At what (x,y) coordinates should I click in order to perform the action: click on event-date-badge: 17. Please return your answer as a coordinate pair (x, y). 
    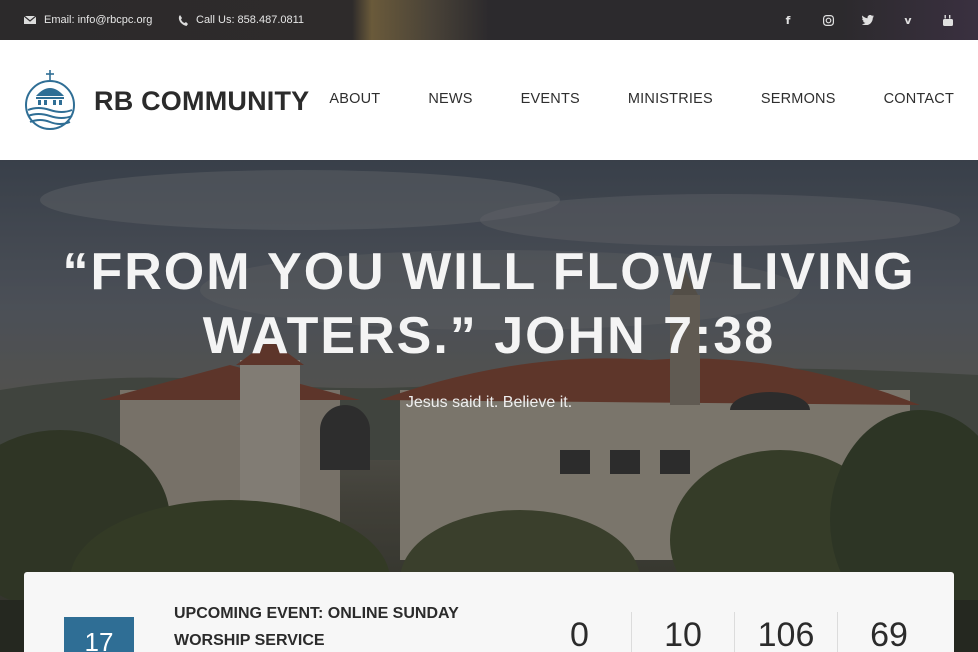
    Looking at the image, I should click on (99, 634).